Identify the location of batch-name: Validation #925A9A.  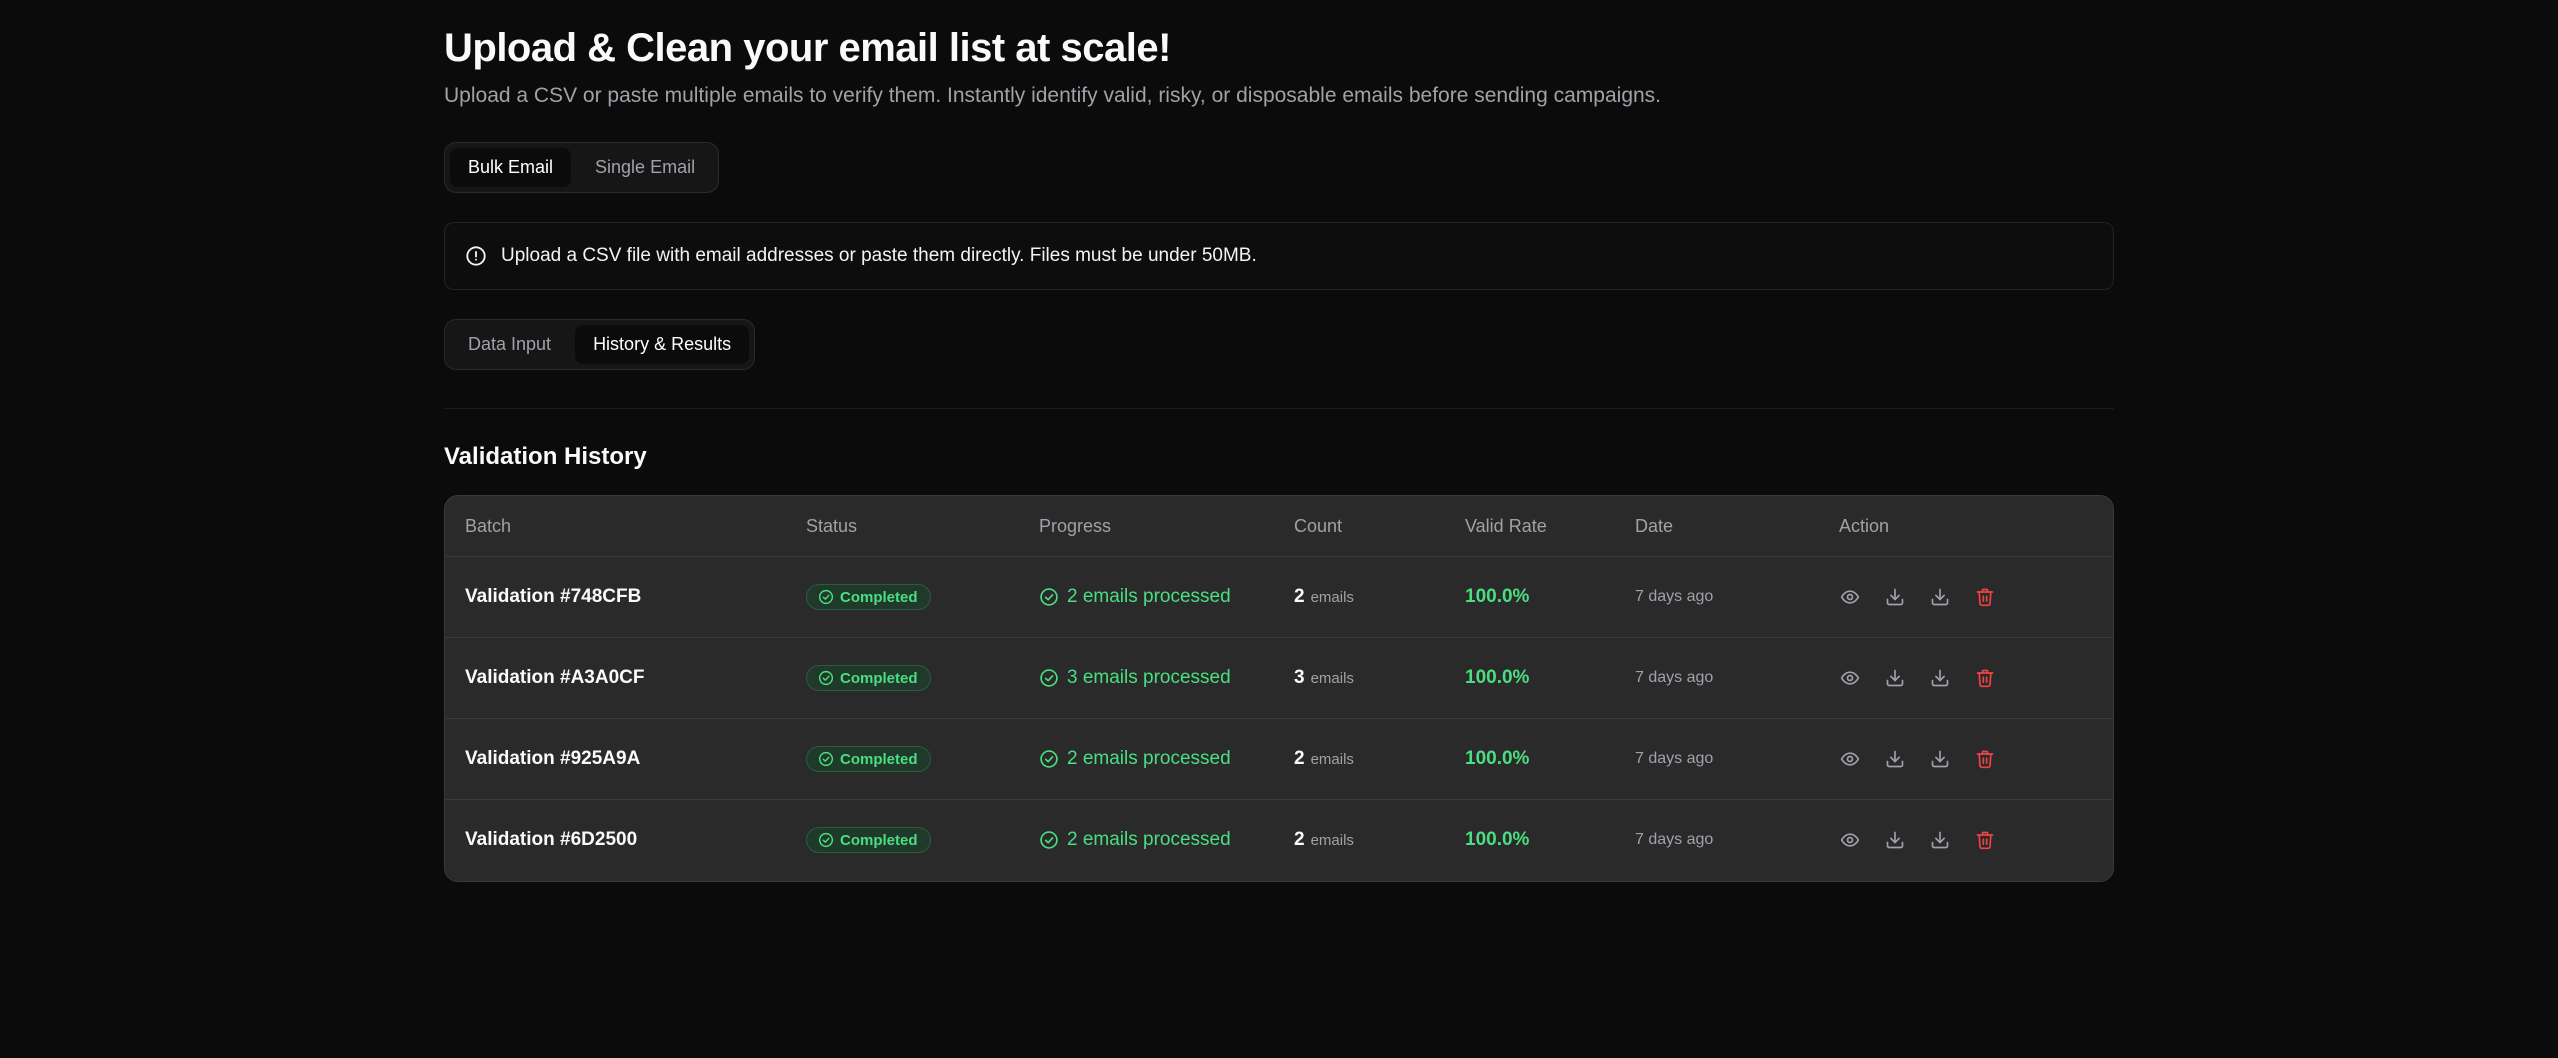
(553, 758).